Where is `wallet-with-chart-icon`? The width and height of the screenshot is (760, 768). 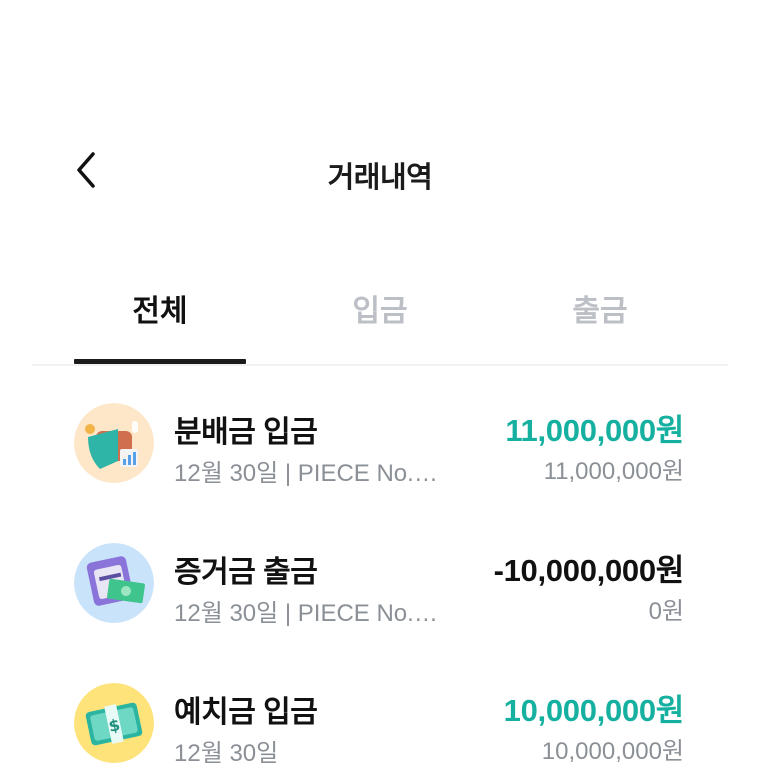 wallet-with-chart-icon is located at coordinates (114, 443).